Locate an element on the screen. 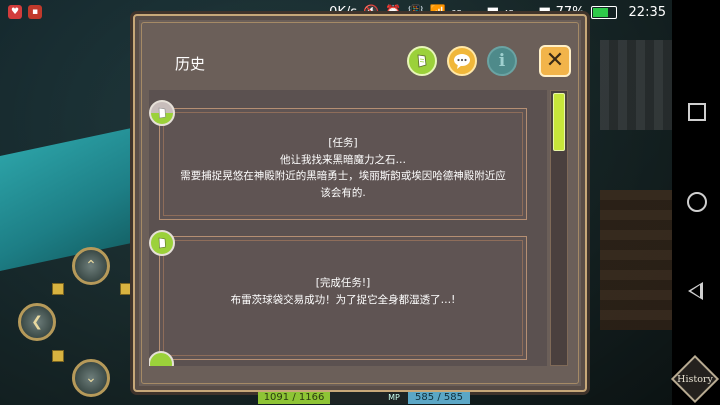 This screenshot has width=720, height=405. game-wall is located at coordinates (636, 85).